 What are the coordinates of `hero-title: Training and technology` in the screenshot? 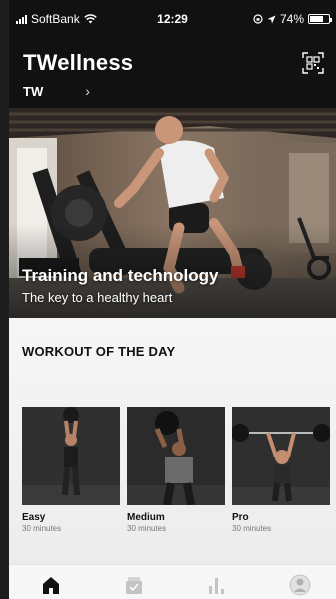 It's located at (120, 275).